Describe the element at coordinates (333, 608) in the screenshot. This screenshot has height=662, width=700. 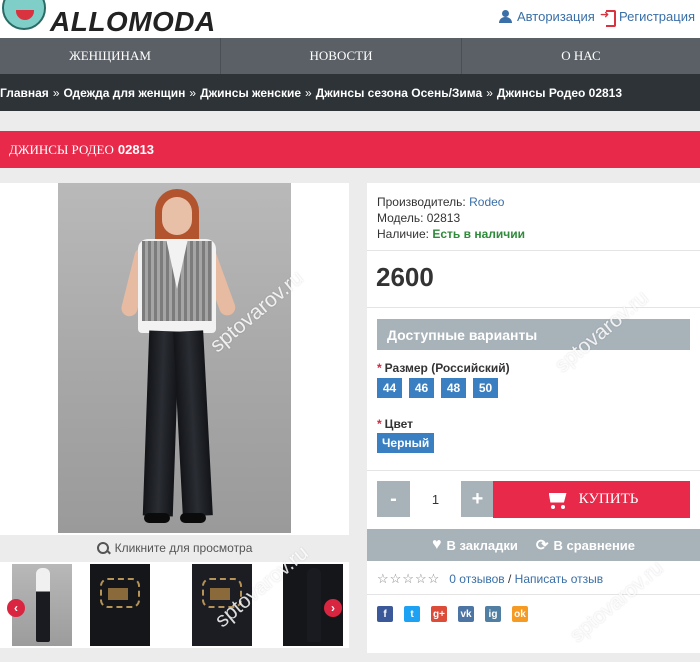
I see `carousel-next-button: ›` at that location.